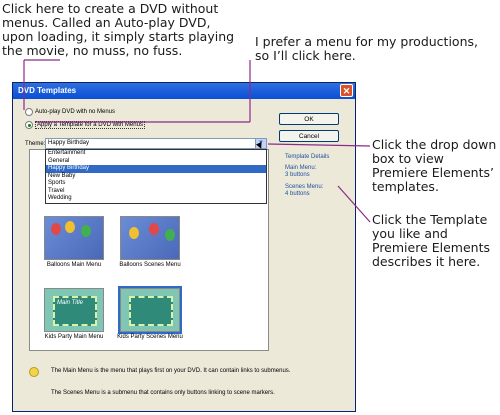 This screenshot has height=415, width=500. Describe the element at coordinates (70, 303) in the screenshot. I see `thumb-title: Main Title` at that location.